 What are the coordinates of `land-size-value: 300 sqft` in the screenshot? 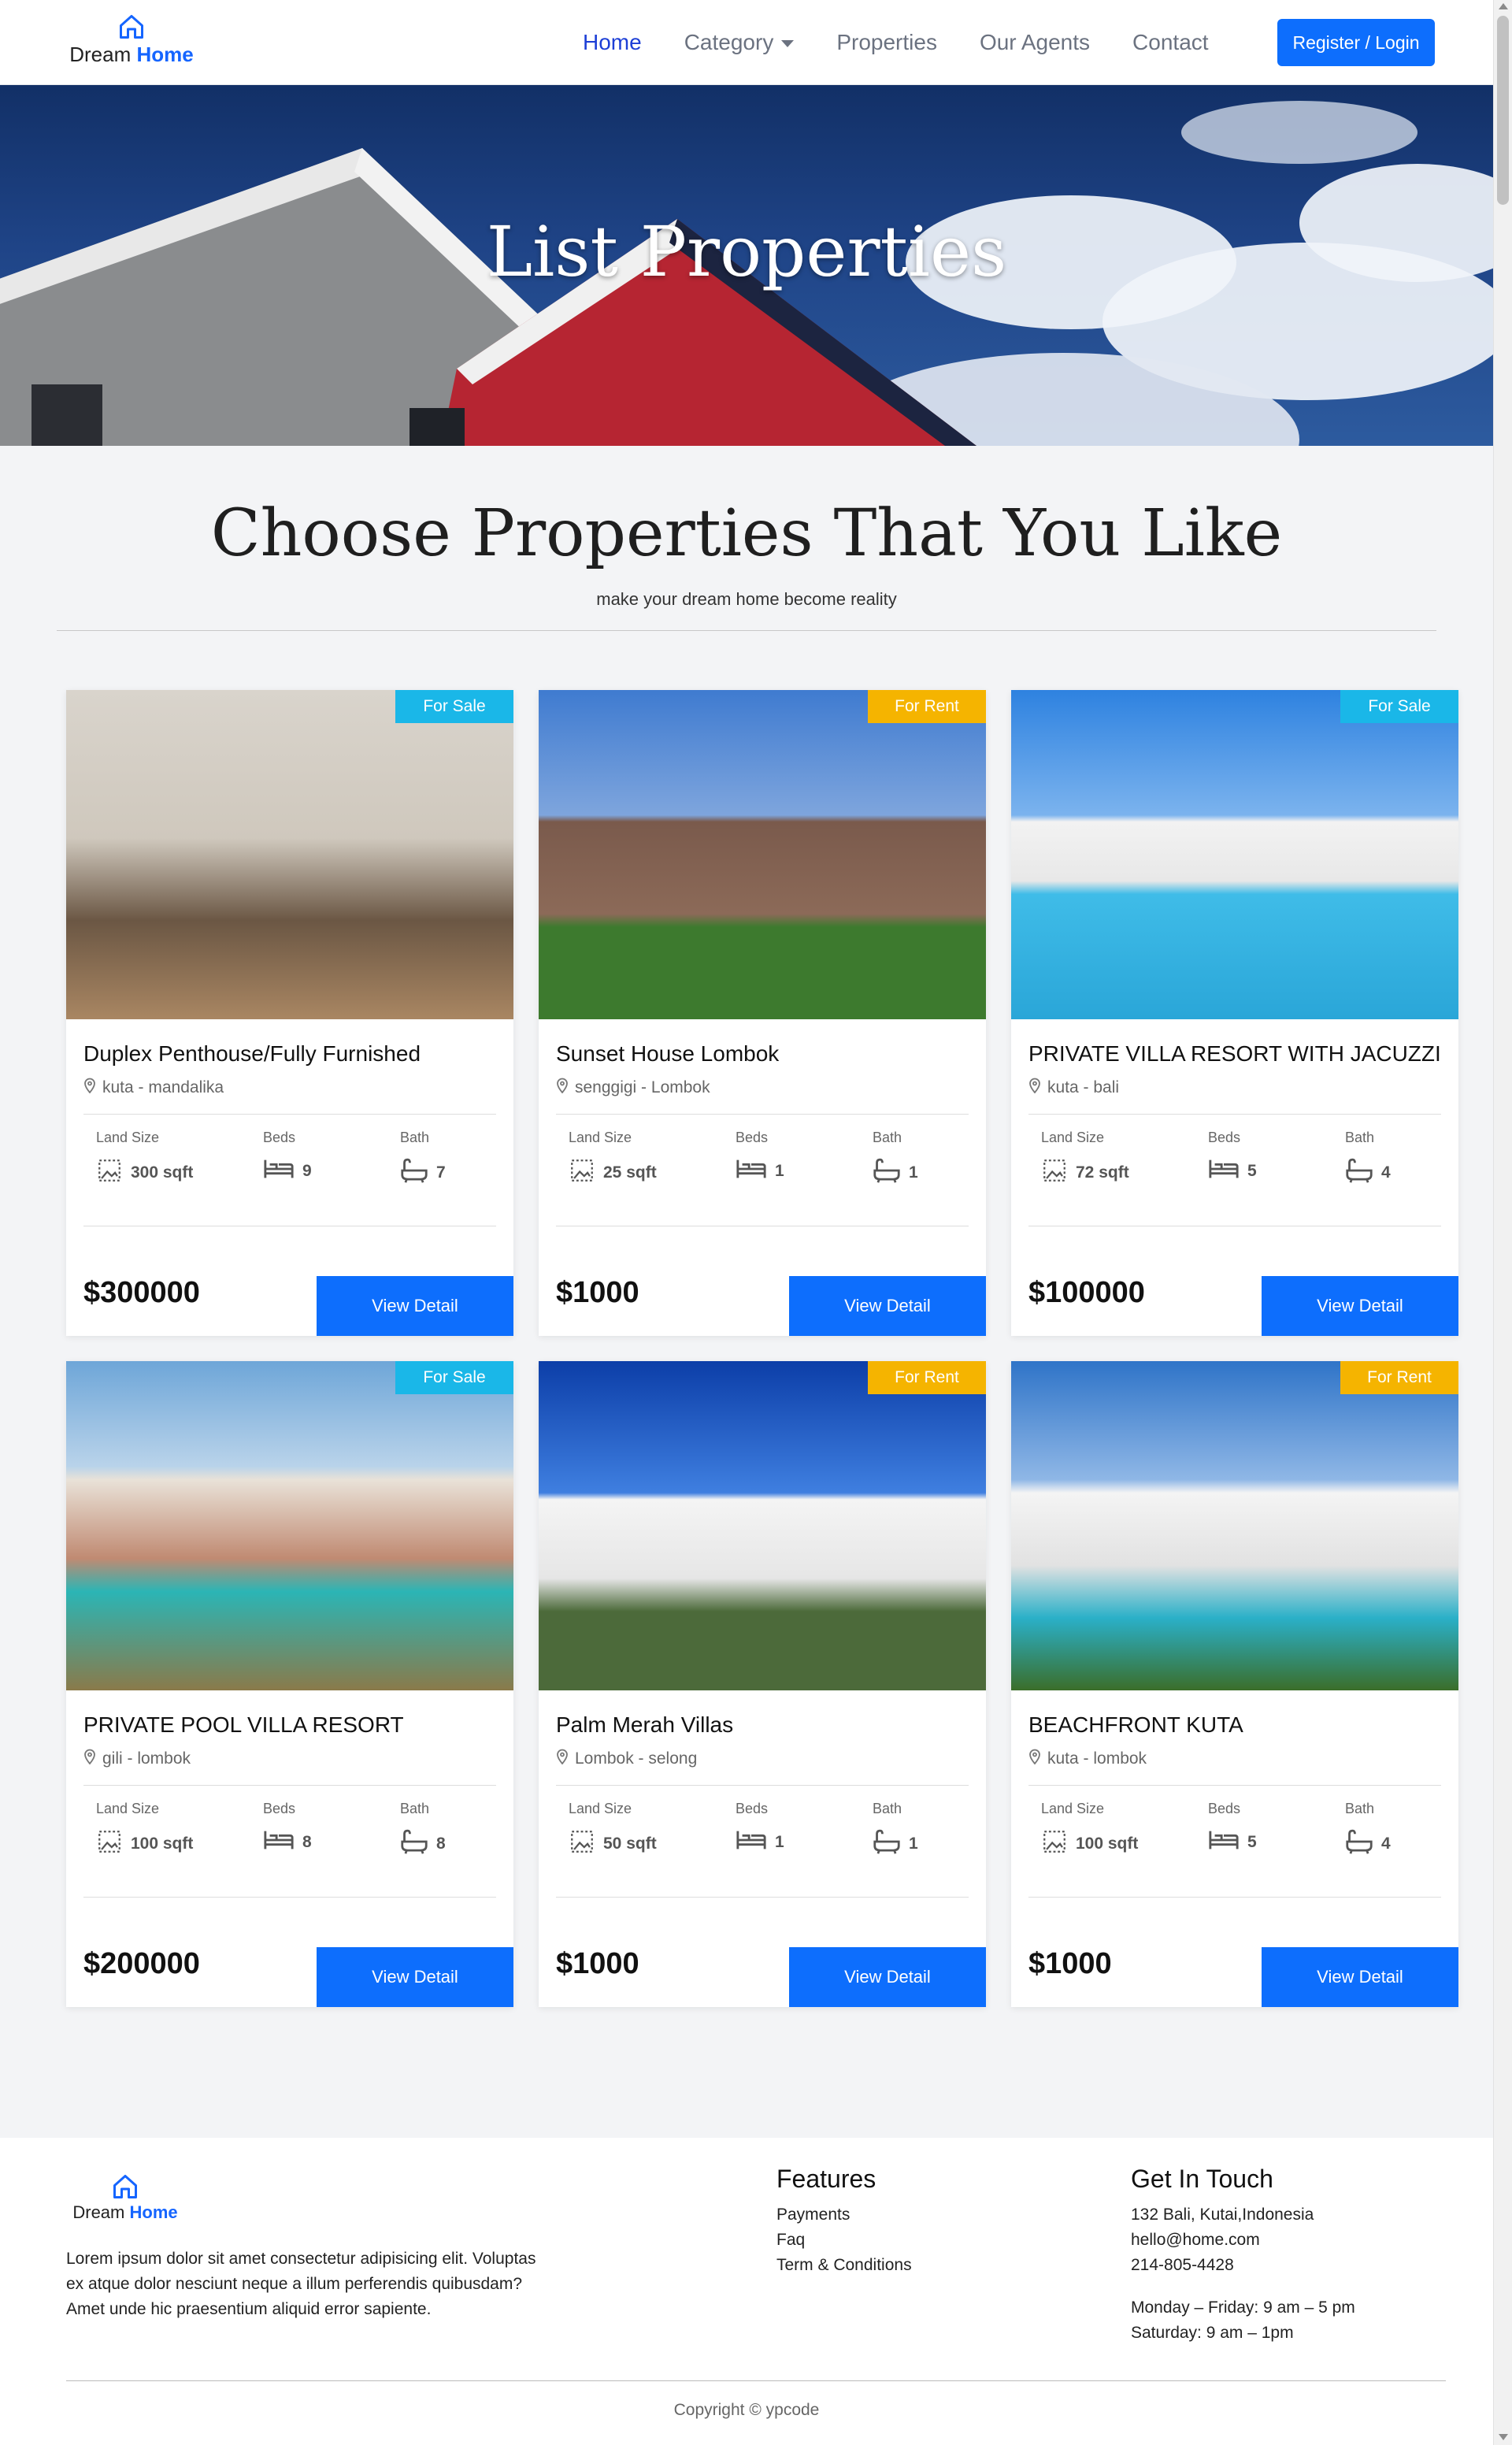 It's located at (162, 1172).